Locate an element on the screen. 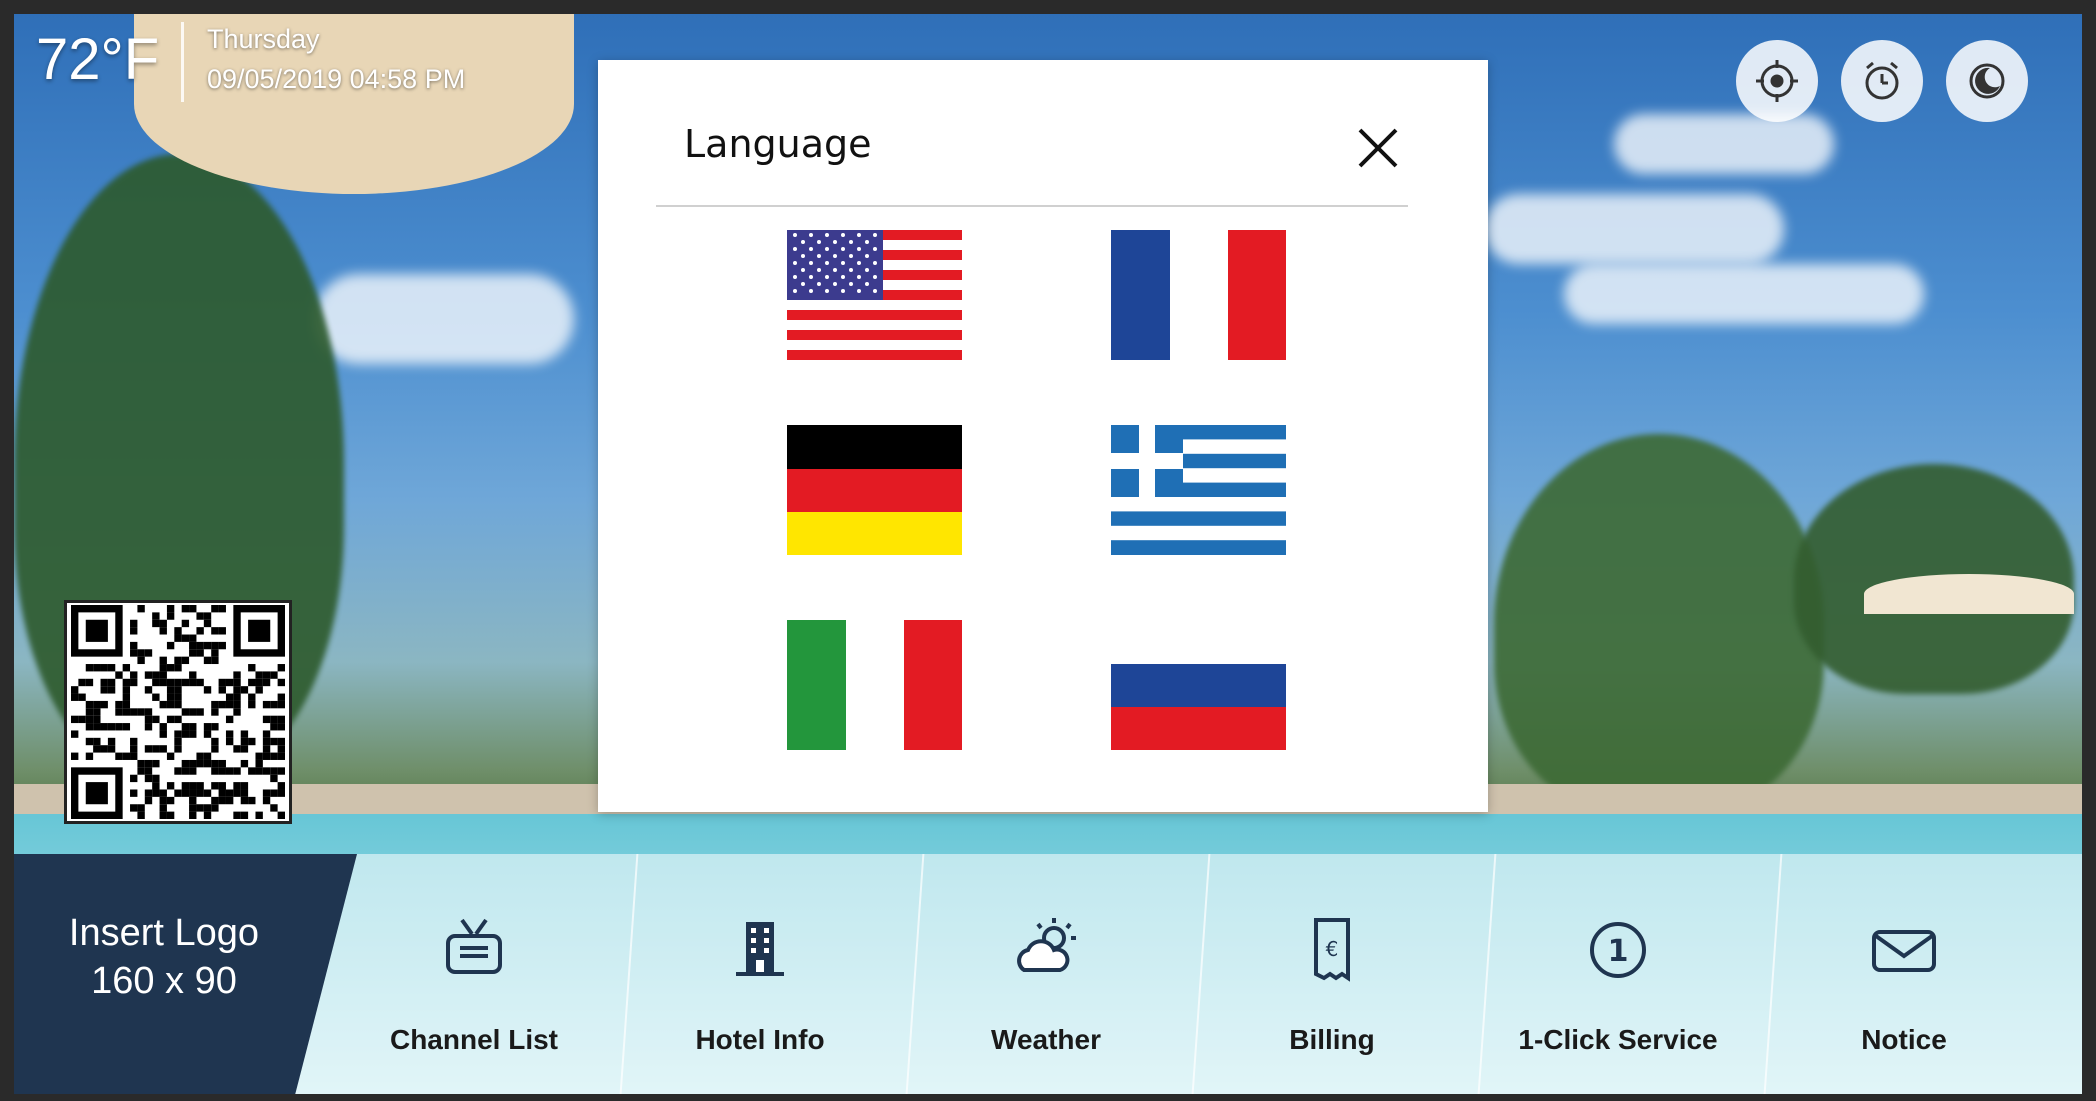 The height and width of the screenshot is (1101, 2096). sleep-button is located at coordinates (1987, 81).